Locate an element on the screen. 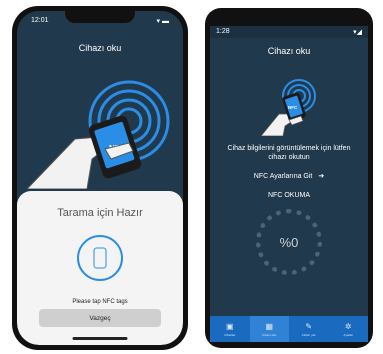 The image size is (383, 354). tab-settings: ✲ Ayarlar is located at coordinates (349, 329).